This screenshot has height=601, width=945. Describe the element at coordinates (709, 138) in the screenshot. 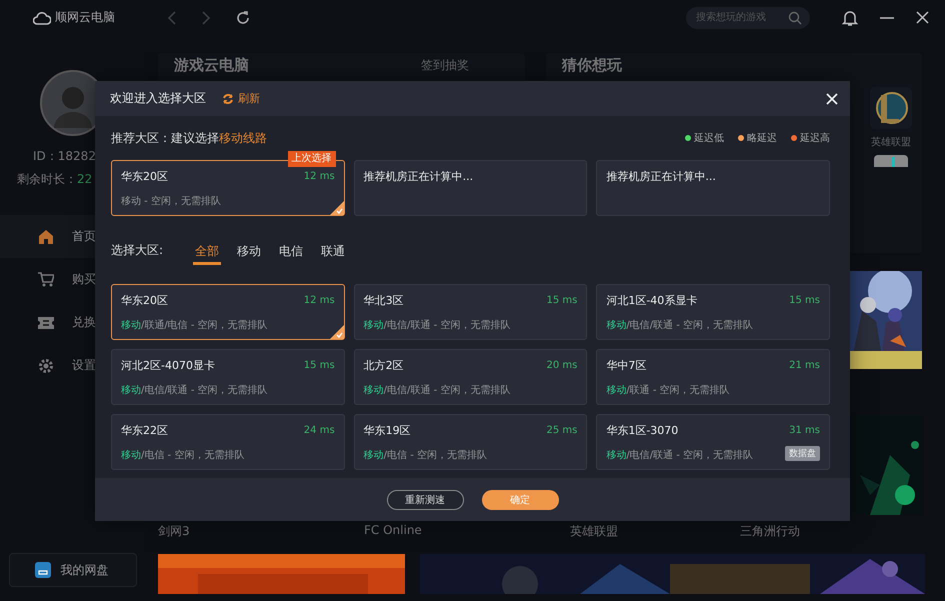

I see `legend-label: 延迟低` at that location.